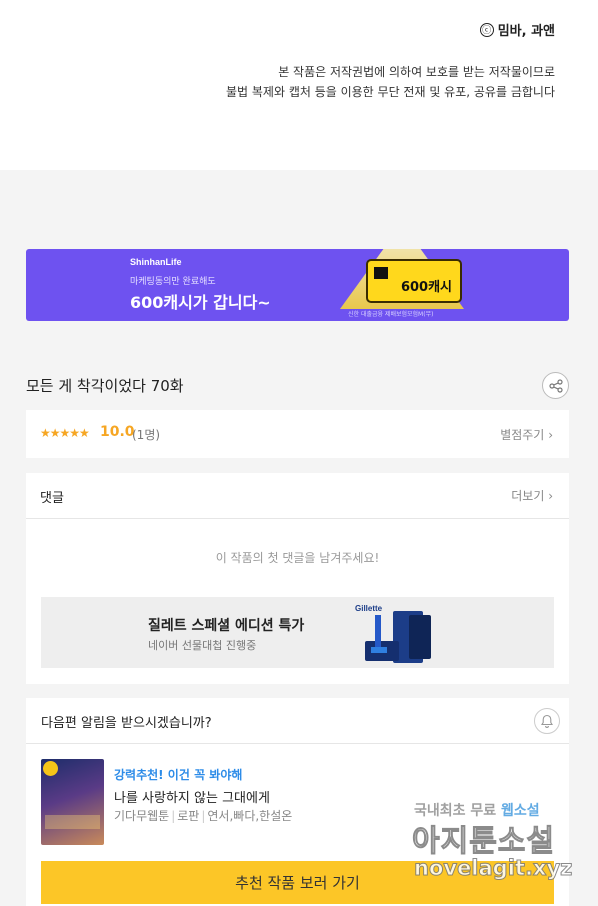 This screenshot has height=906, width=598. Describe the element at coordinates (250, 816) in the screenshot. I see `meta-authors: 연서,빠다,한설온` at that location.